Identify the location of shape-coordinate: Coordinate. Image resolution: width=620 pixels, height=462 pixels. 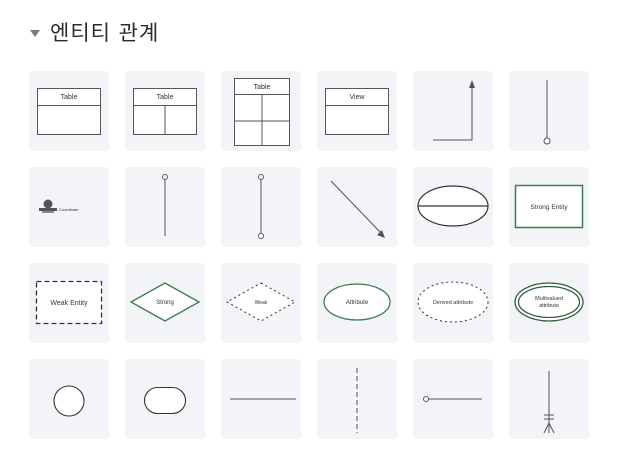
(69, 207).